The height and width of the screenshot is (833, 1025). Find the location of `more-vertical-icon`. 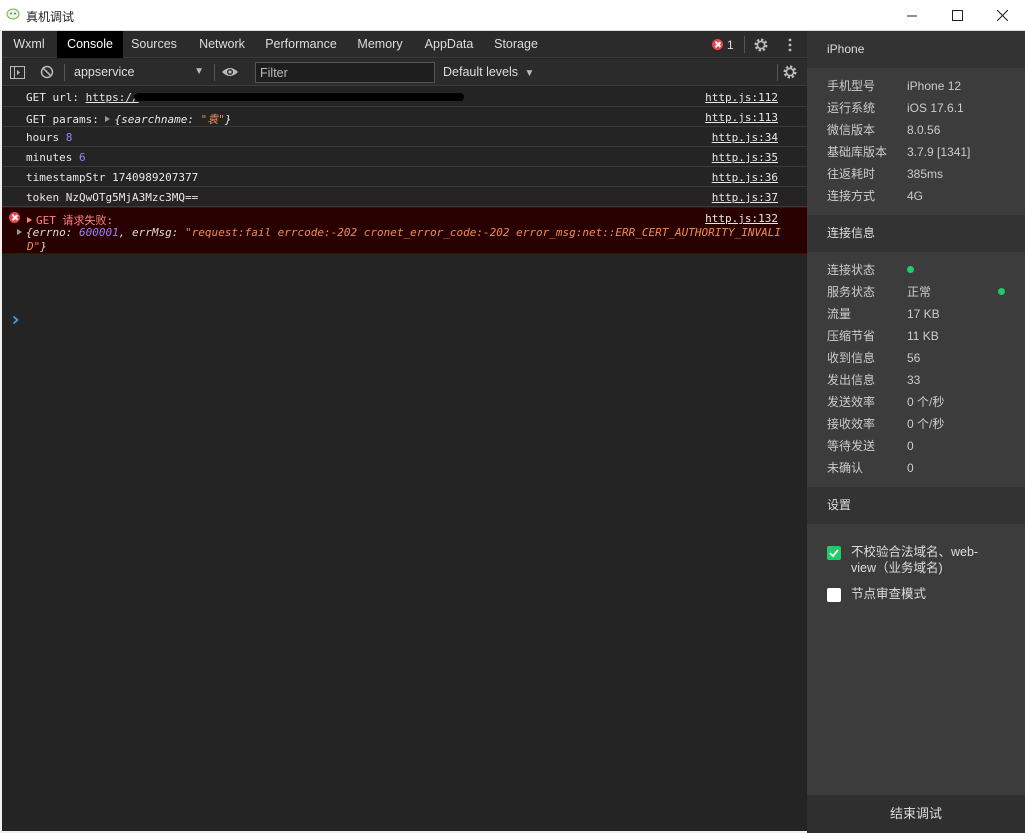

more-vertical-icon is located at coordinates (790, 45).